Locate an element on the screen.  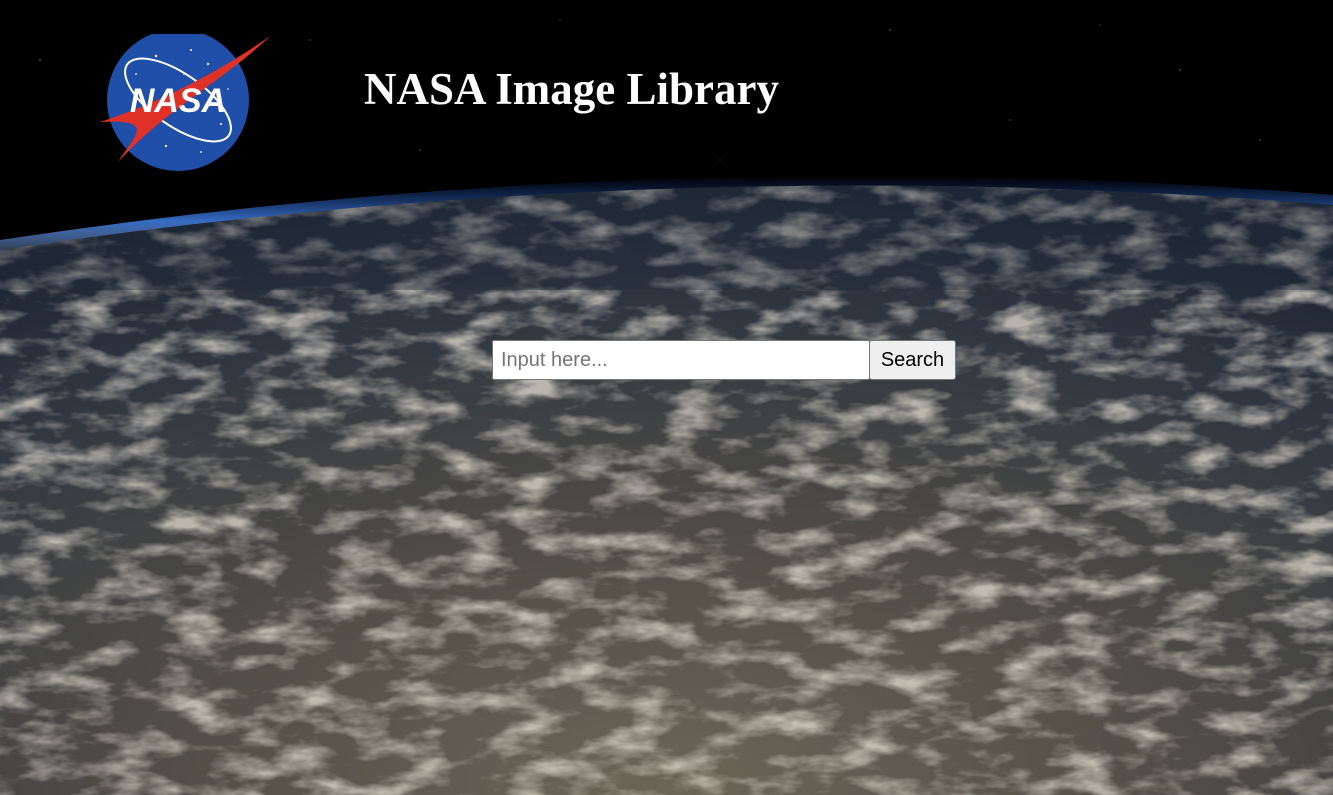
search-input is located at coordinates (681, 360).